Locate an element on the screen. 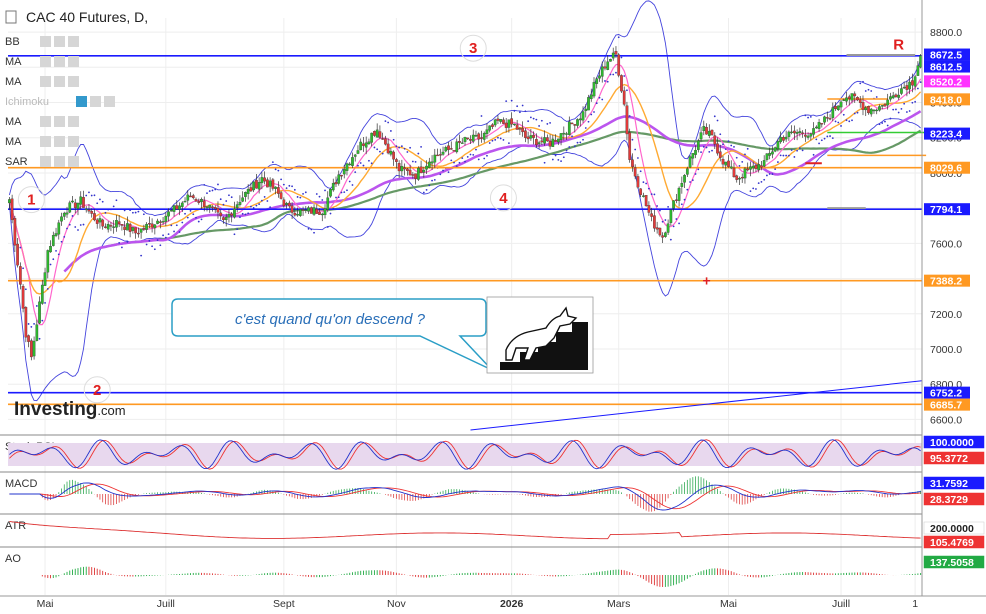 Image resolution: width=986 pixels, height=614 pixels. x-tick-label: 1 is located at coordinates (915, 604).